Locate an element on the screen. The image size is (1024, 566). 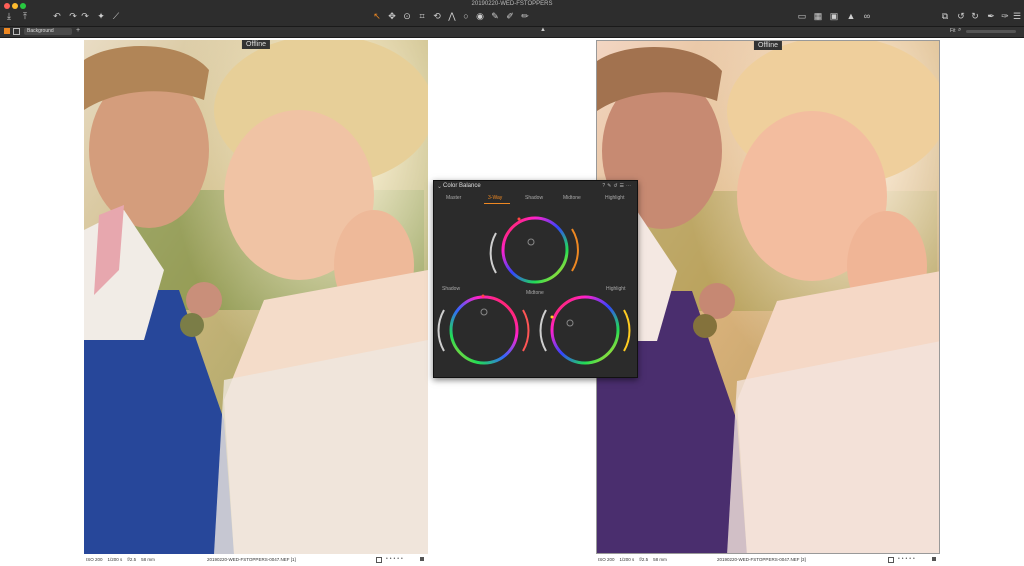
crop-tool-icon: ⌗ is located at coordinates (422, 16).